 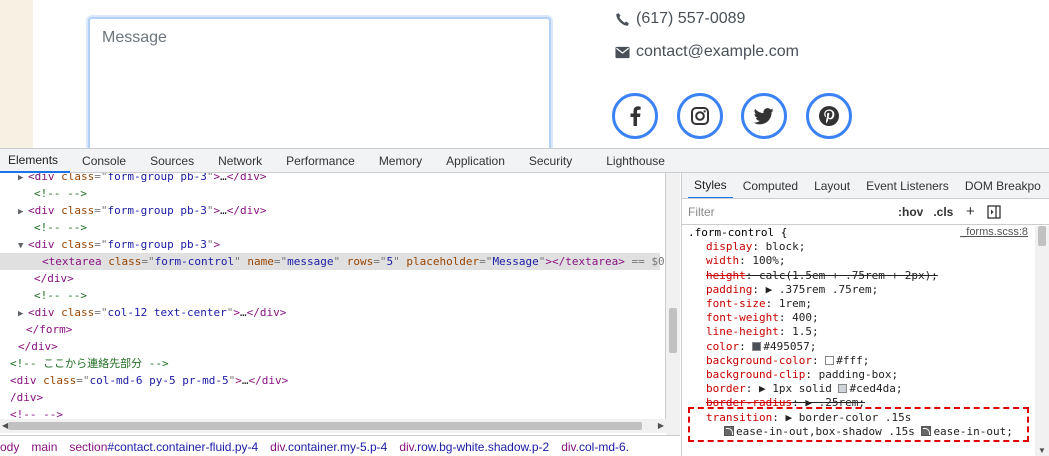 What do you see at coordinates (661, 425) in the screenshot?
I see `scroll-right-arrow-icon: ▶` at bounding box center [661, 425].